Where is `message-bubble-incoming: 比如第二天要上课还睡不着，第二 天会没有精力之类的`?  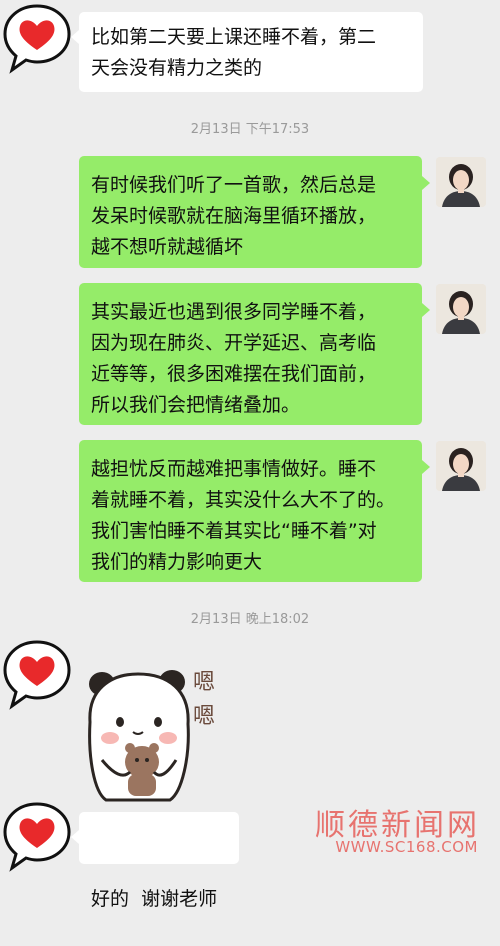
message-bubble-incoming: 比如第二天要上课还睡不着，第二 天会没有精力之类的 is located at coordinates (247, 52).